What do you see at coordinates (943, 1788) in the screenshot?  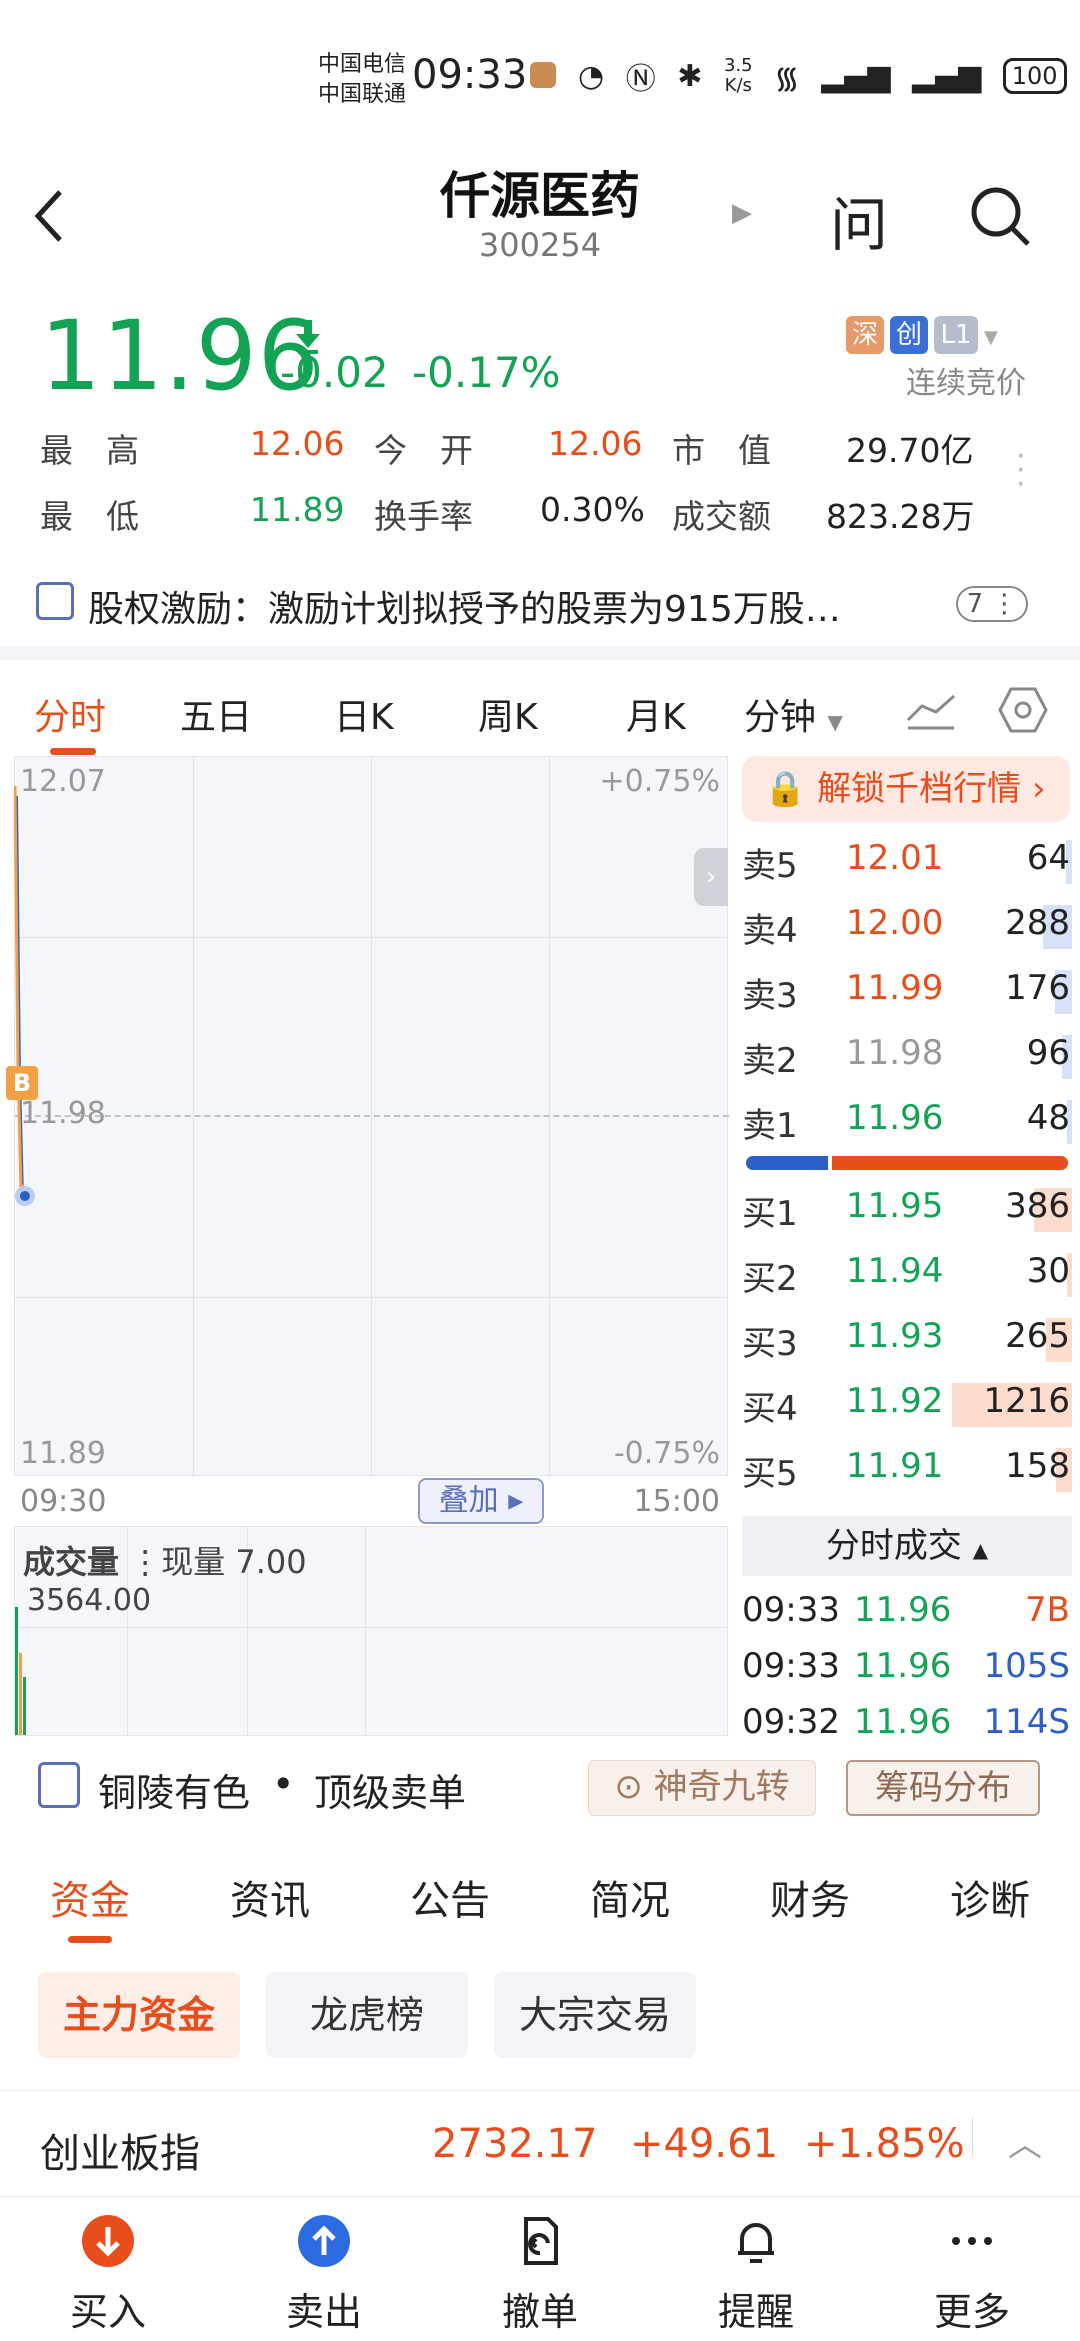 I see `chip-distribution-button: 筹码分布` at bounding box center [943, 1788].